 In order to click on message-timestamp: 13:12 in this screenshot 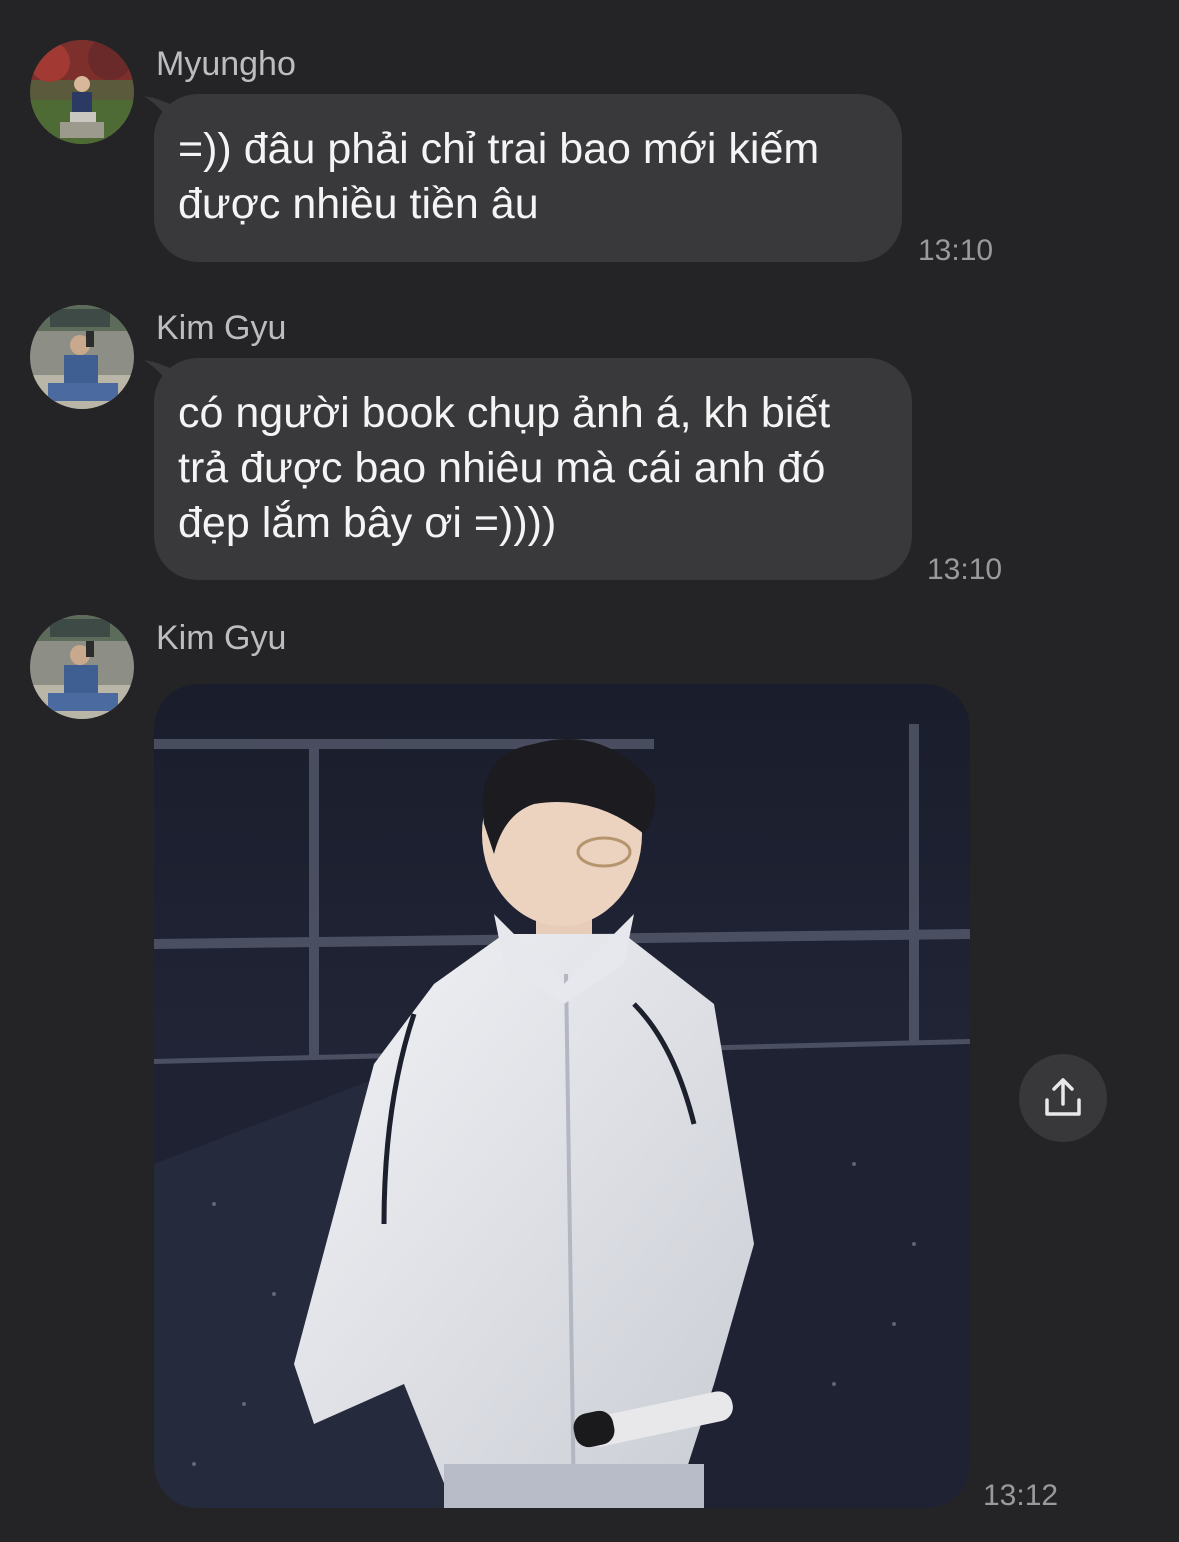, I will do `click(1021, 1495)`.